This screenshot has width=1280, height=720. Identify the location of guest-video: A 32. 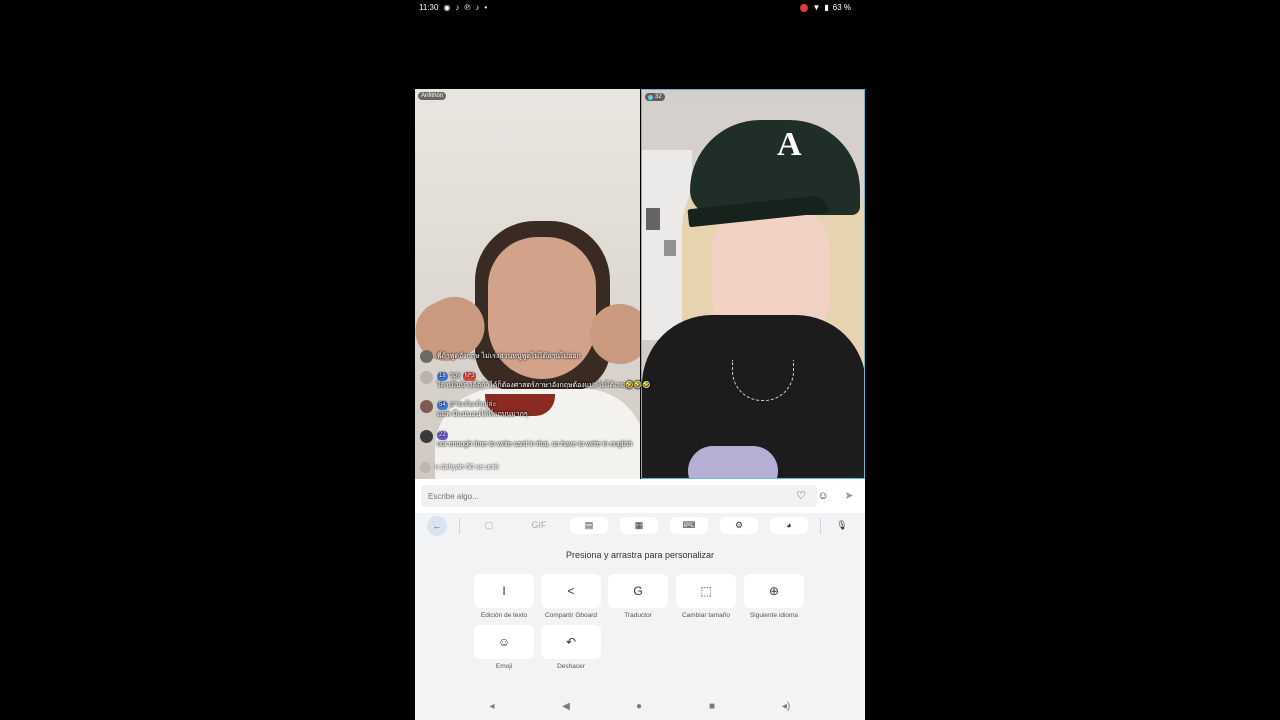
(753, 284).